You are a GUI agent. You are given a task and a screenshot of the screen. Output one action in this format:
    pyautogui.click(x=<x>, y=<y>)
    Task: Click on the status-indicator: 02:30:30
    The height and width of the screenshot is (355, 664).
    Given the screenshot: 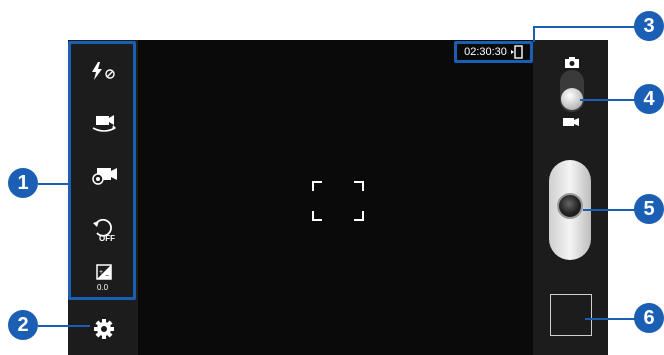 What is the action you would take?
    pyautogui.click(x=493, y=52)
    